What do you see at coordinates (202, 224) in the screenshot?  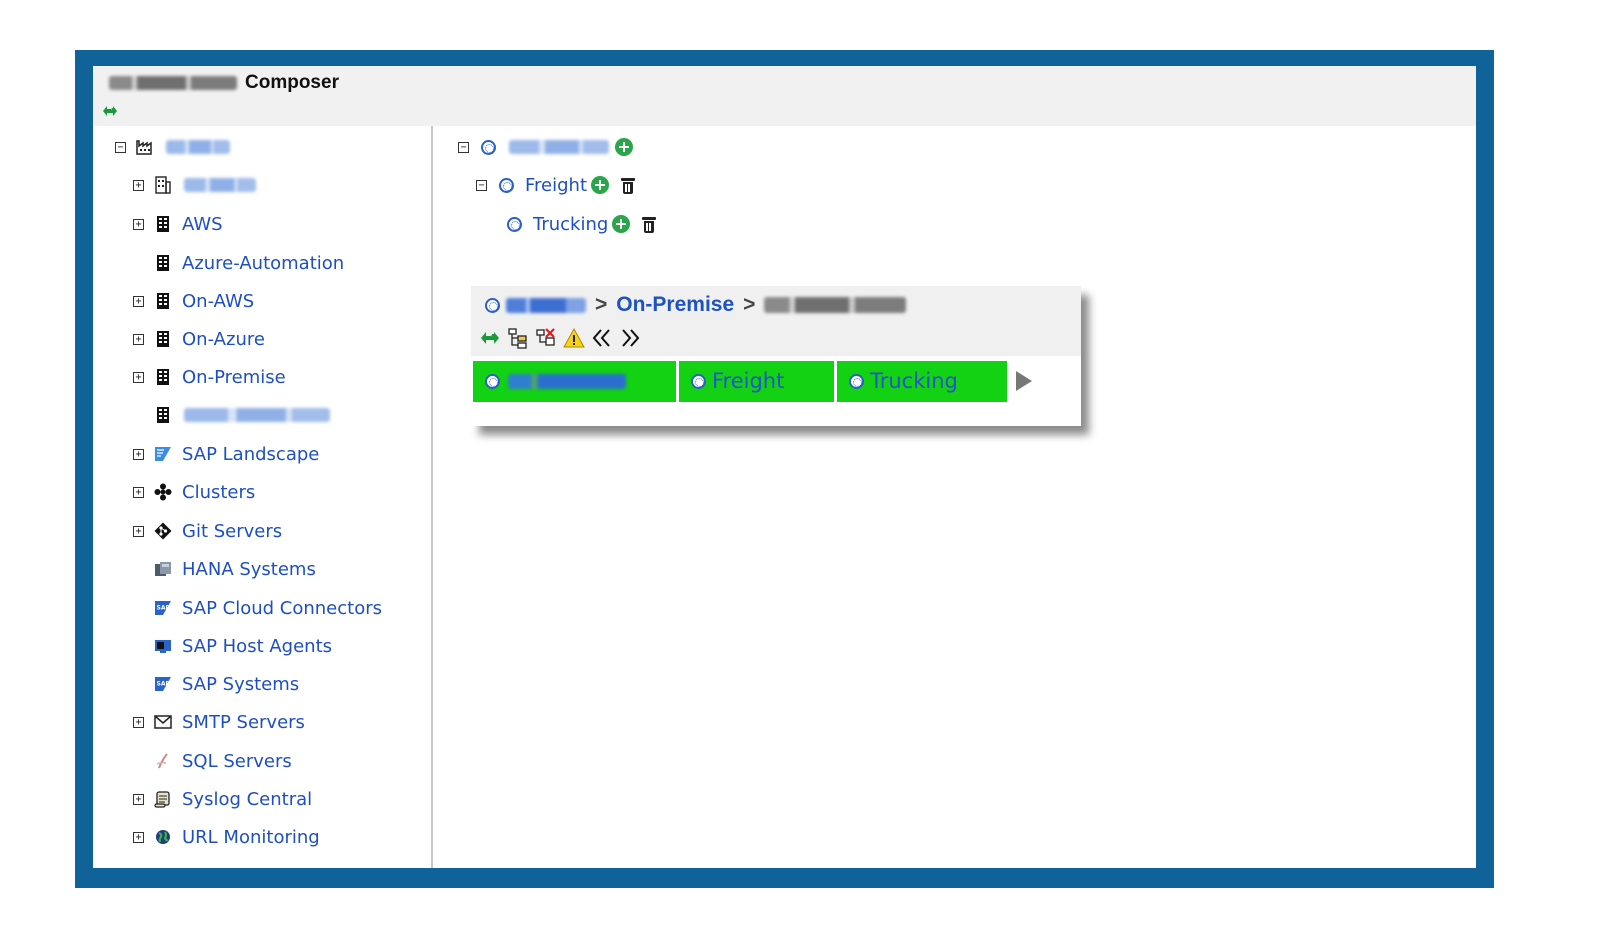 I see `sidebar-item-label: AWS` at bounding box center [202, 224].